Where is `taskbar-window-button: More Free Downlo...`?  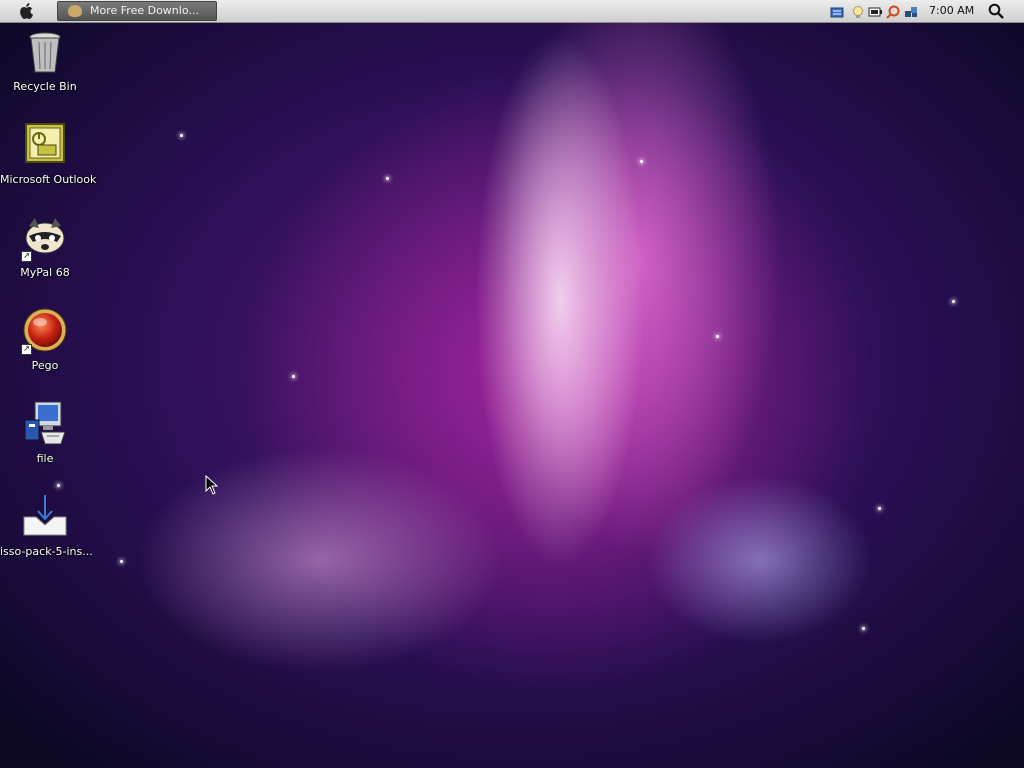
taskbar-window-button: More Free Downlo... is located at coordinates (137, 11).